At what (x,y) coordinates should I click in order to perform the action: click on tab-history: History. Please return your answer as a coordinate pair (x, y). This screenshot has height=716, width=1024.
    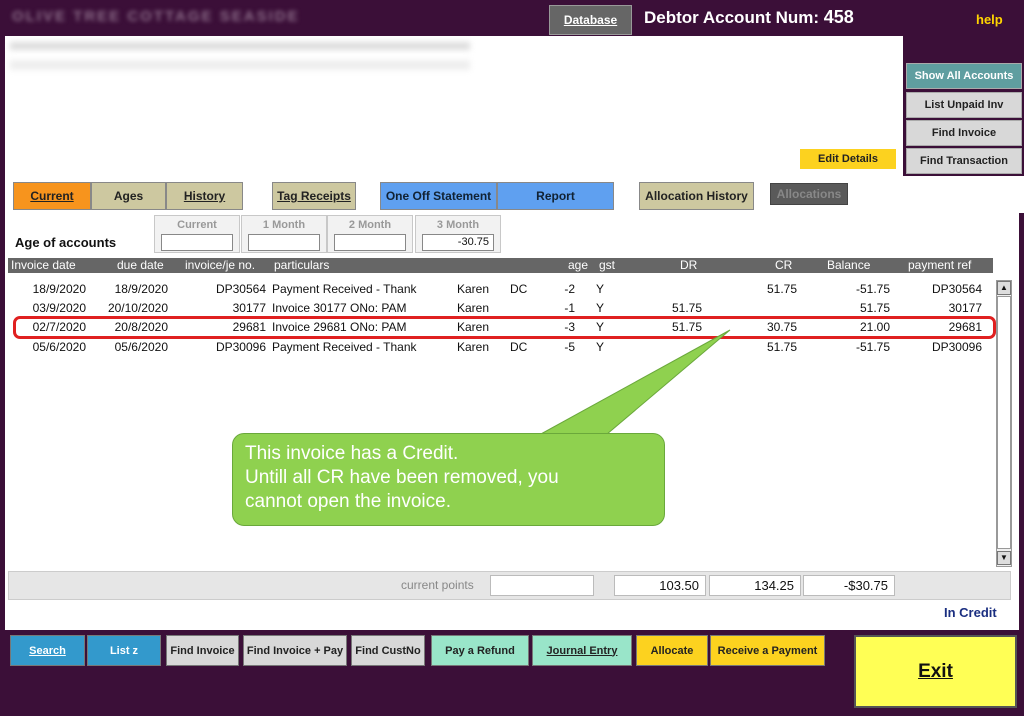
    Looking at the image, I should click on (204, 196).